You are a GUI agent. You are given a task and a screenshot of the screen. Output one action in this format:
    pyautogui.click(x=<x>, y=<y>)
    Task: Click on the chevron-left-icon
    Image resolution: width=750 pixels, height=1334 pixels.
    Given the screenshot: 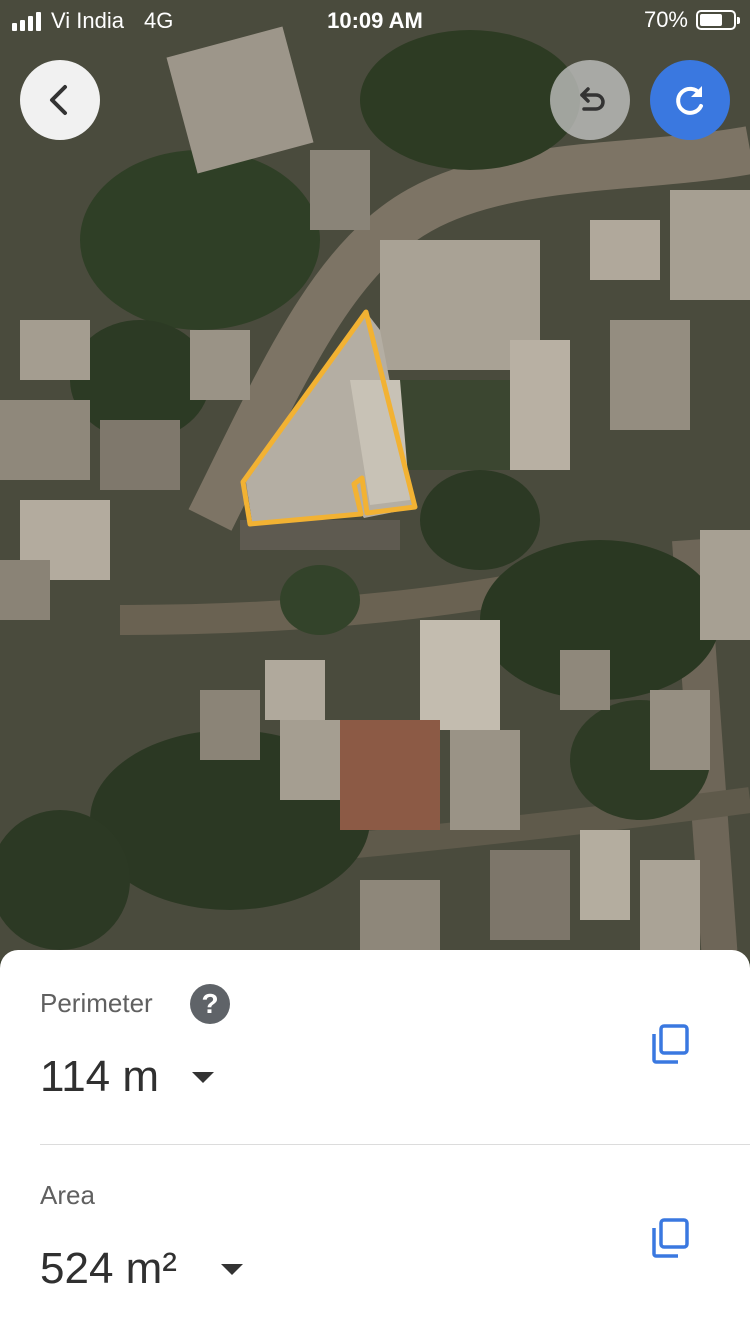 What is the action you would take?
    pyautogui.click(x=58, y=100)
    